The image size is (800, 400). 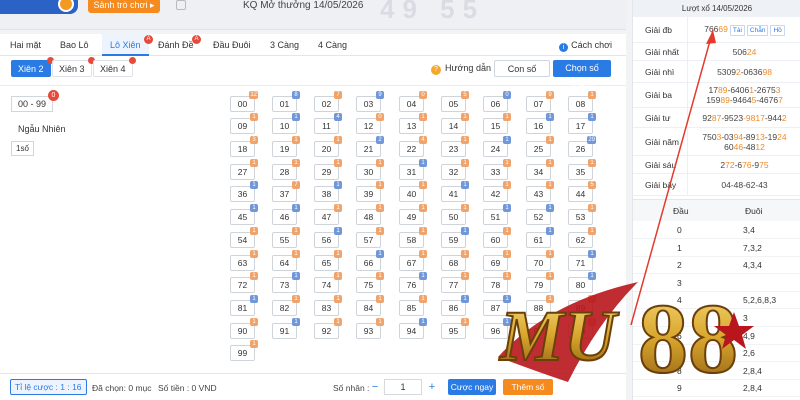 I want to click on number-cell: 03 9, so click(x=370, y=101).